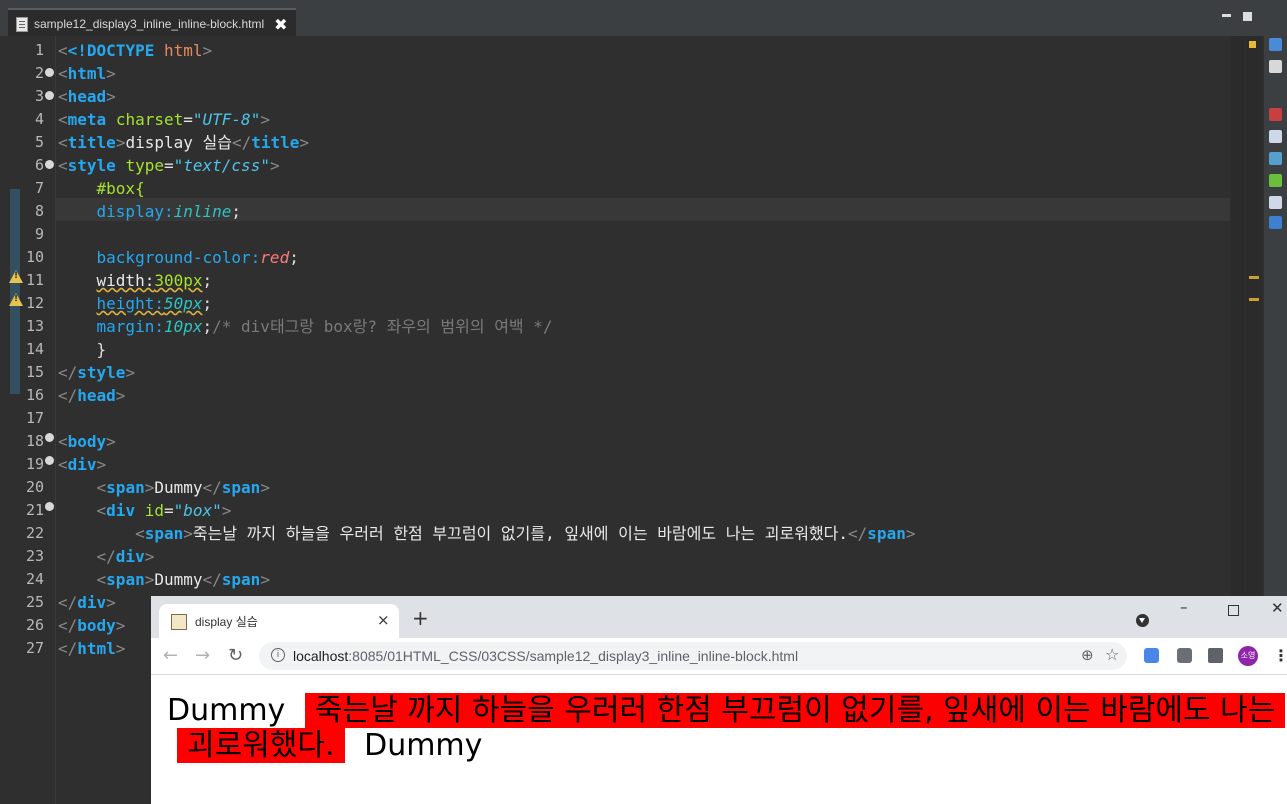 The width and height of the screenshot is (1287, 804). I want to click on camera-icon, so click(1184, 655).